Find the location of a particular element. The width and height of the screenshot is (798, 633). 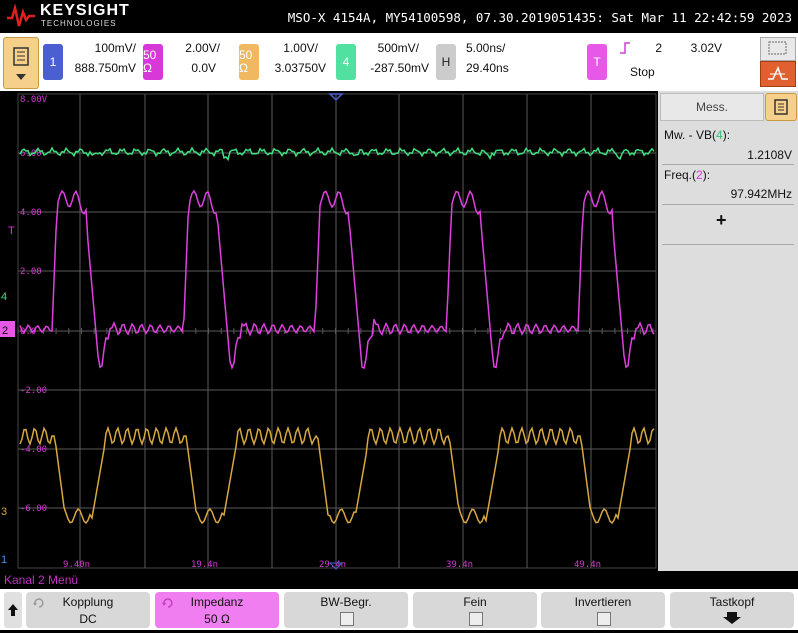

softkey-coupling-value: DC is located at coordinates (88, 619).